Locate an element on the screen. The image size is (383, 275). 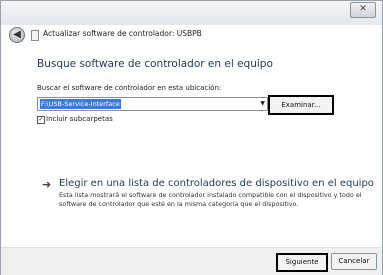
close-icon: ✕ is located at coordinates (363, 9).